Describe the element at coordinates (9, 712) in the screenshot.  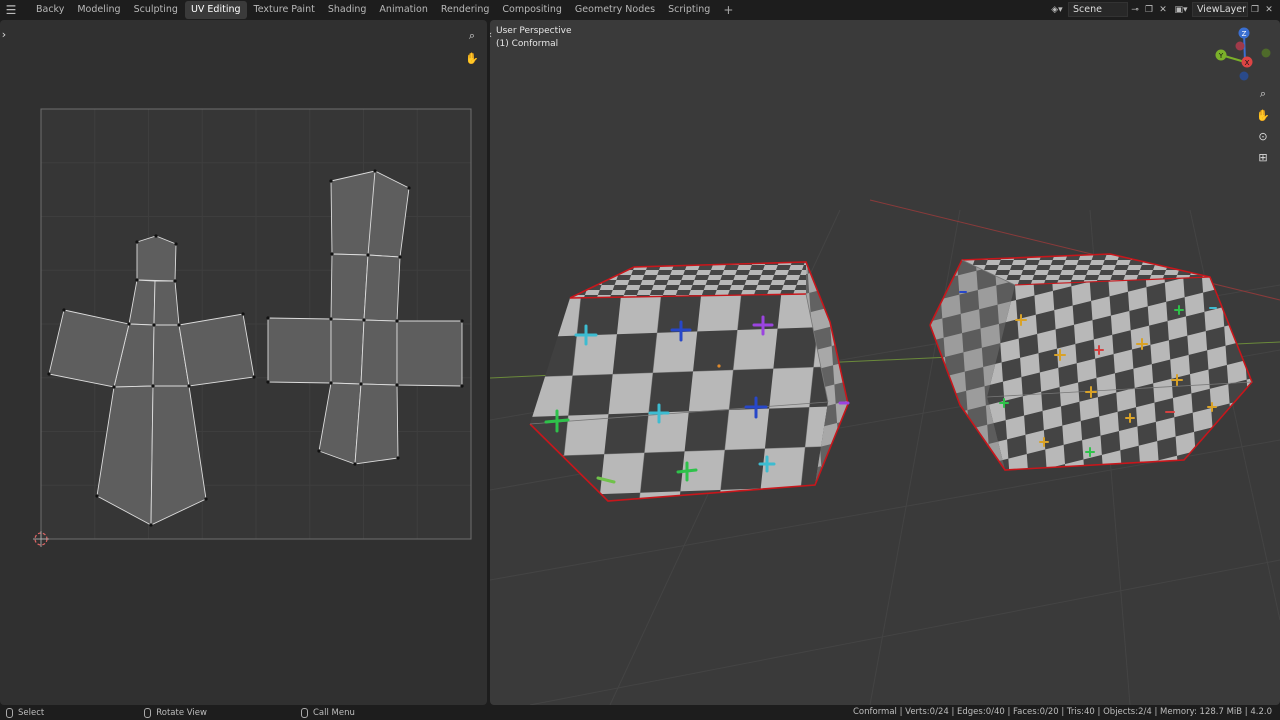
I see `mouse-left-icon` at that location.